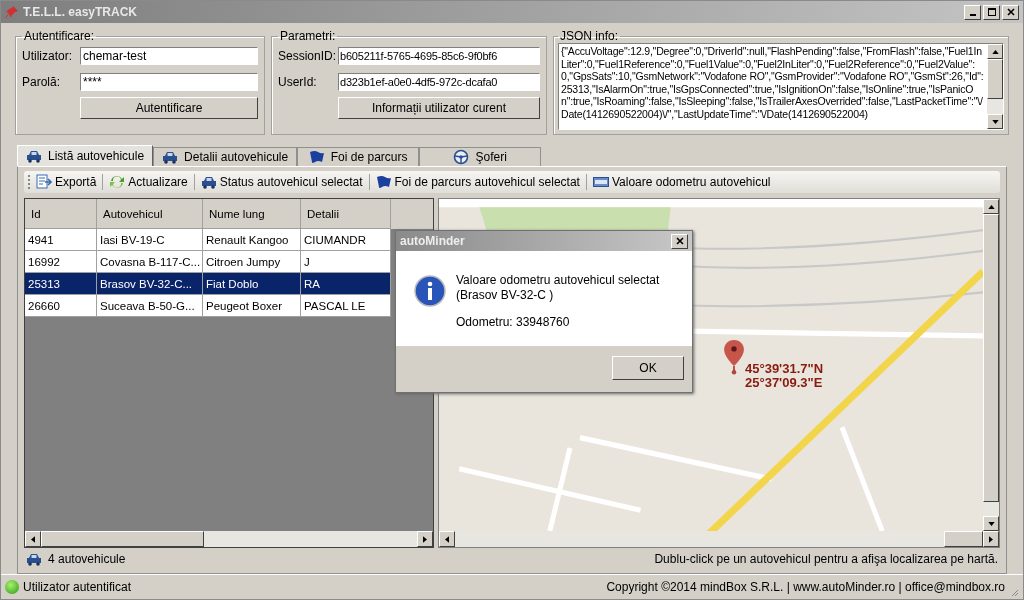  I want to click on session-id-field: b605211f-5765-4695-85c6-9f0bf6, so click(439, 56).